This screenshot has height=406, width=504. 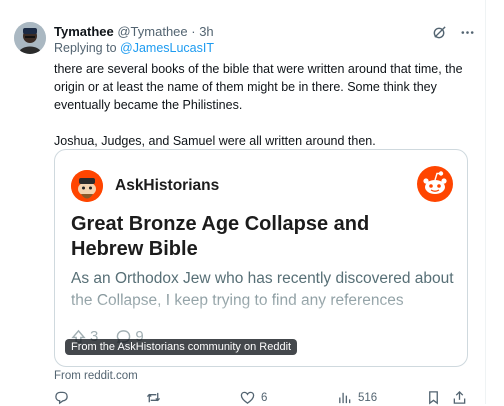 I want to click on subreddit-icon, so click(x=87, y=186).